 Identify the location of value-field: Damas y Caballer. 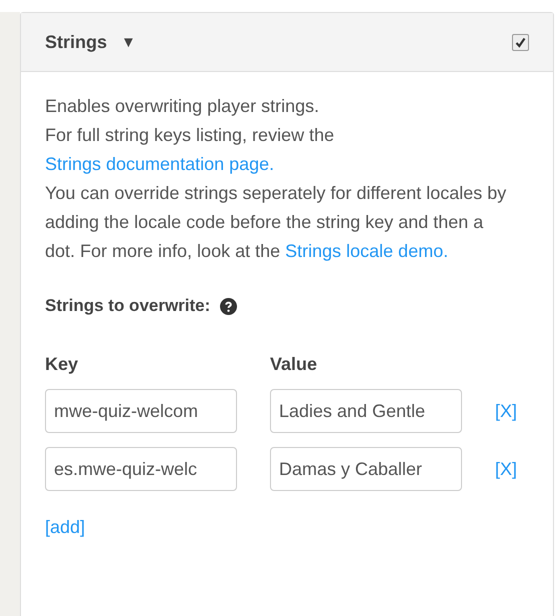
(366, 469).